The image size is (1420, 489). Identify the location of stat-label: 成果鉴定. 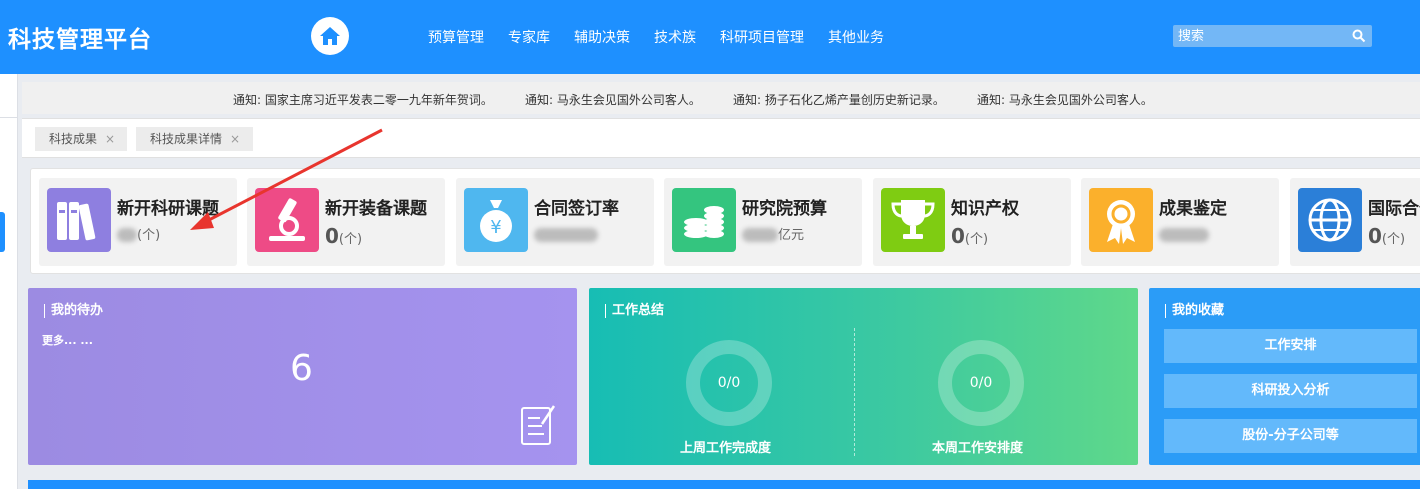
(1193, 209).